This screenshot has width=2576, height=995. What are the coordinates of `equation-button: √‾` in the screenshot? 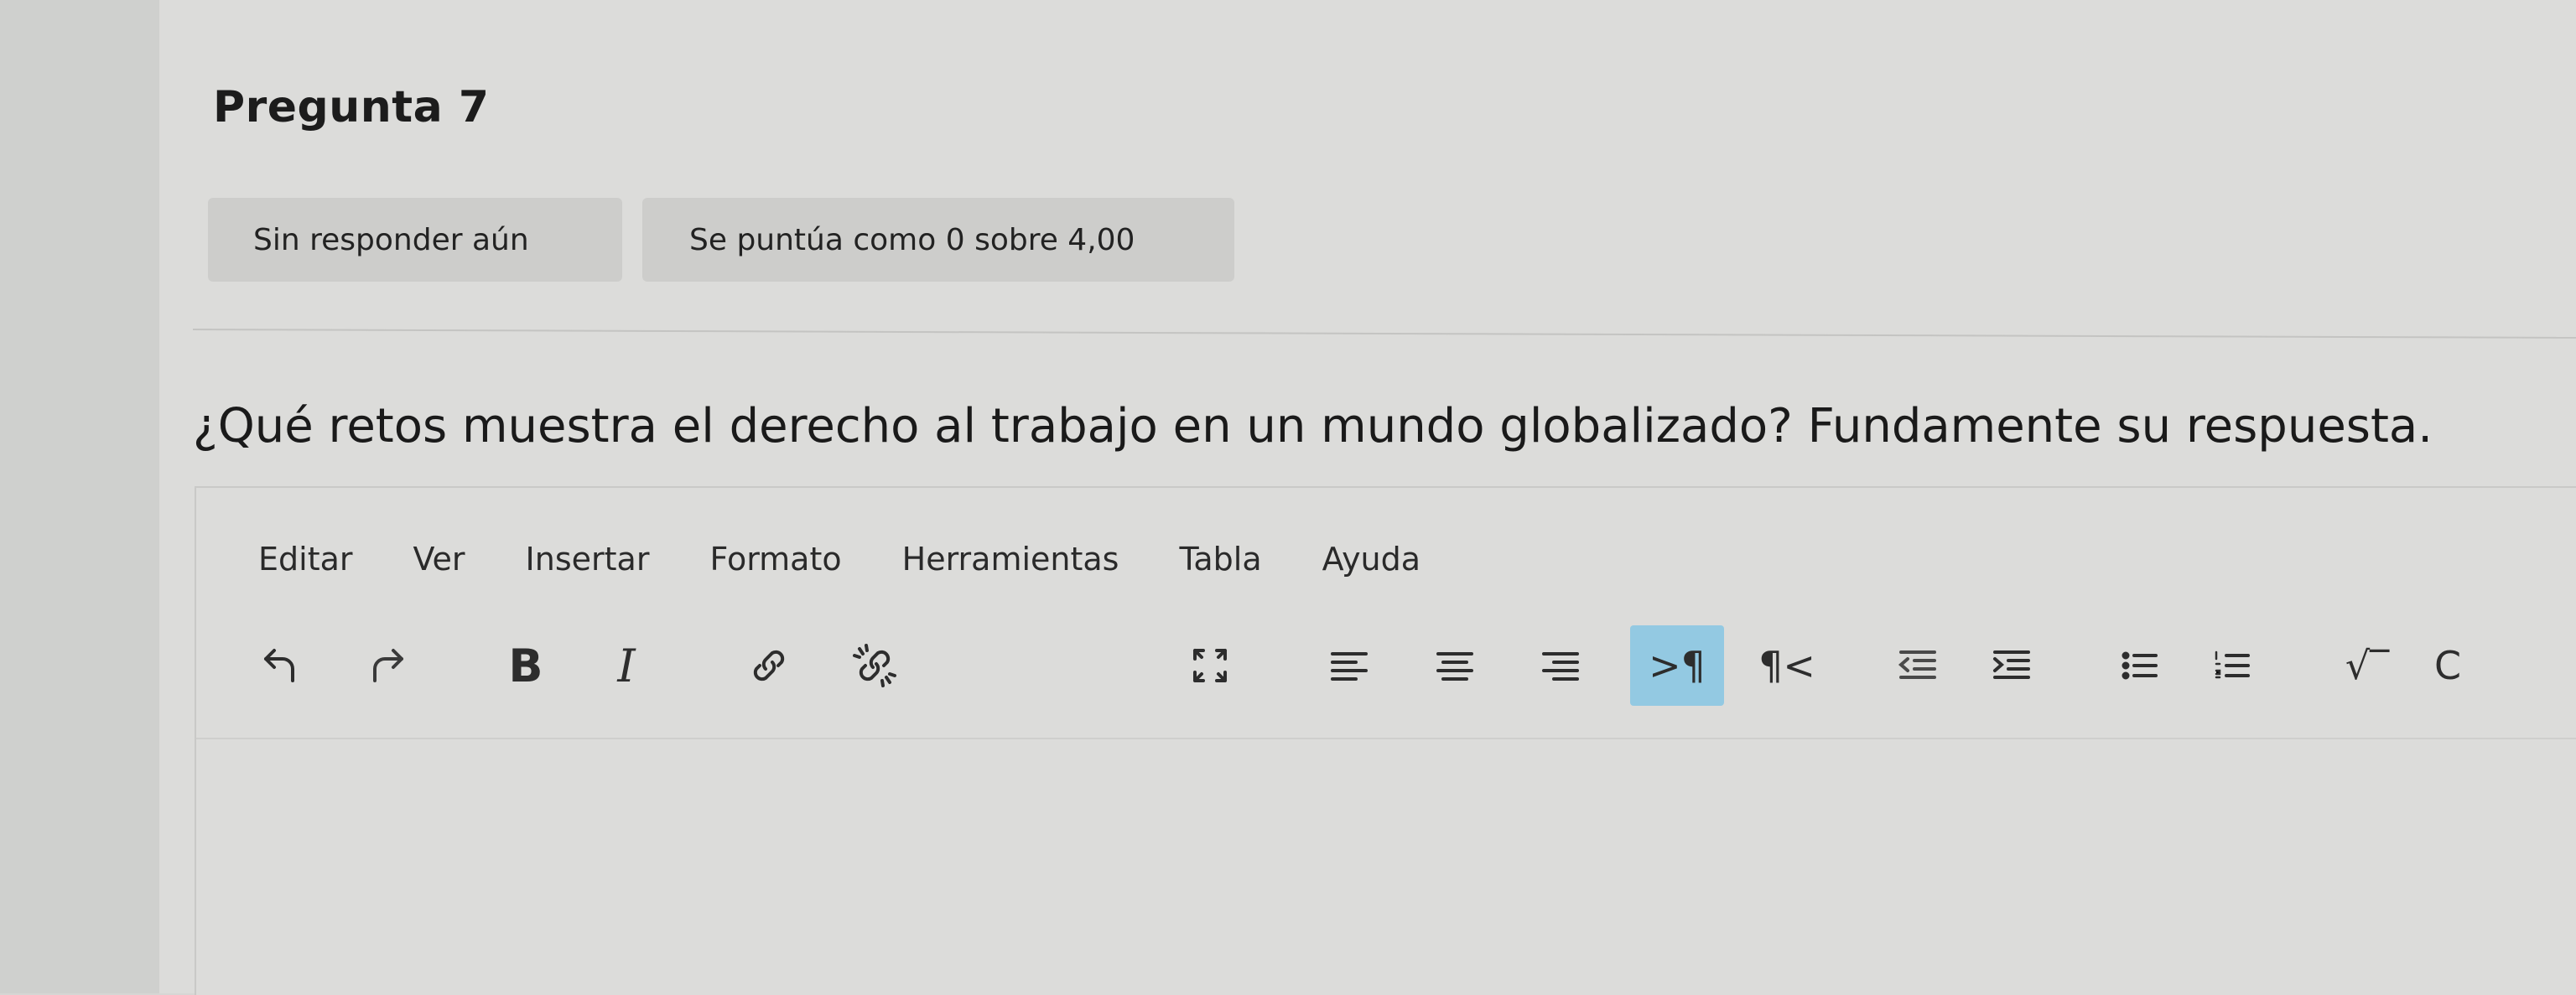 It's located at (2367, 665).